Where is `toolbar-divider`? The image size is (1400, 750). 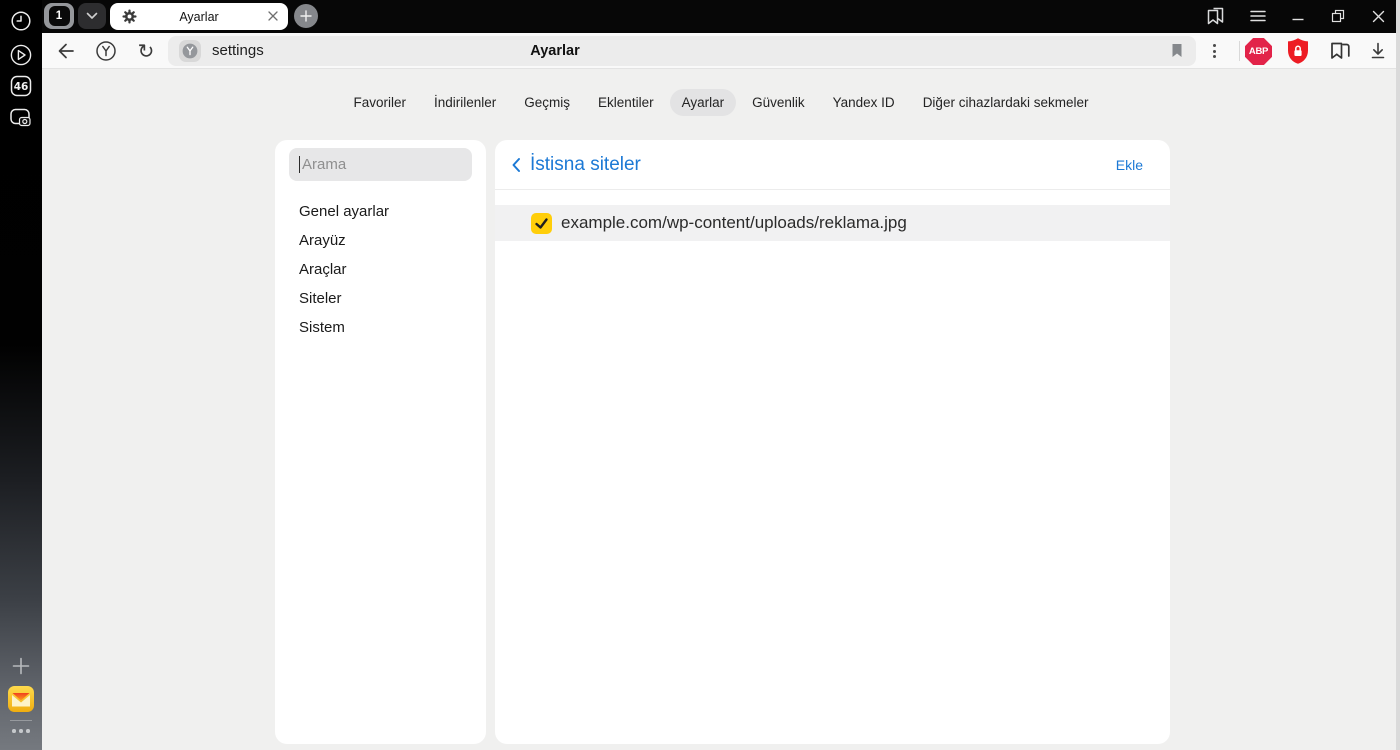 toolbar-divider is located at coordinates (1239, 51).